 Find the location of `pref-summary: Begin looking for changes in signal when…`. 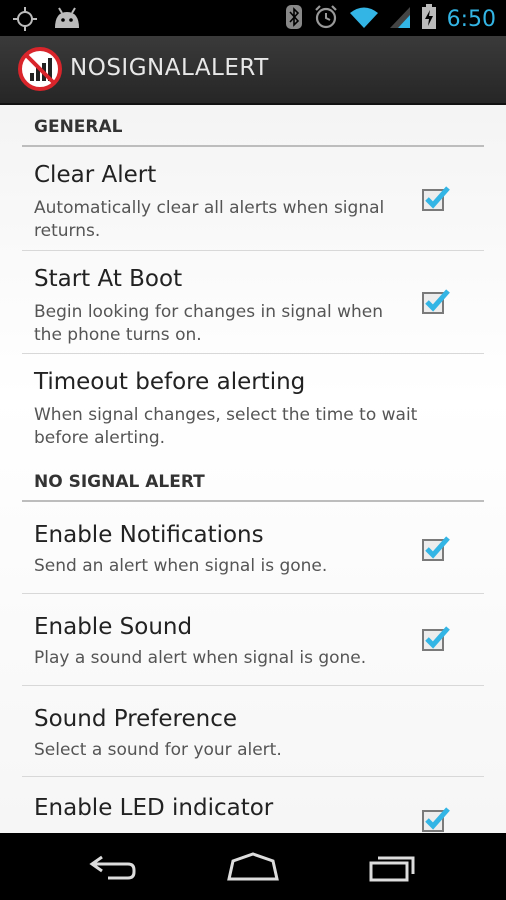

pref-summary: Begin looking for changes in signal when… is located at coordinates (208, 323).